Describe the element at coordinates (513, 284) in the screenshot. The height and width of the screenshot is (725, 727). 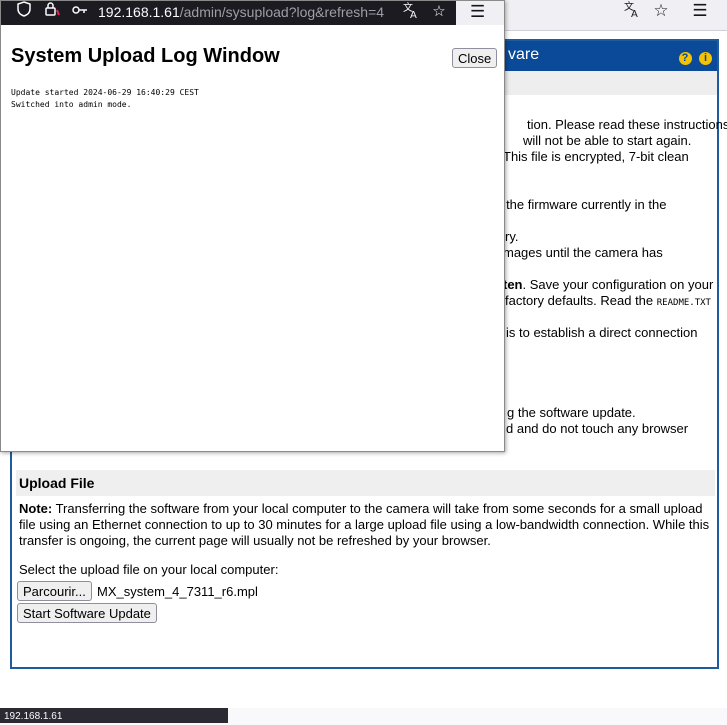
I see `emphasis-text: ten` at that location.